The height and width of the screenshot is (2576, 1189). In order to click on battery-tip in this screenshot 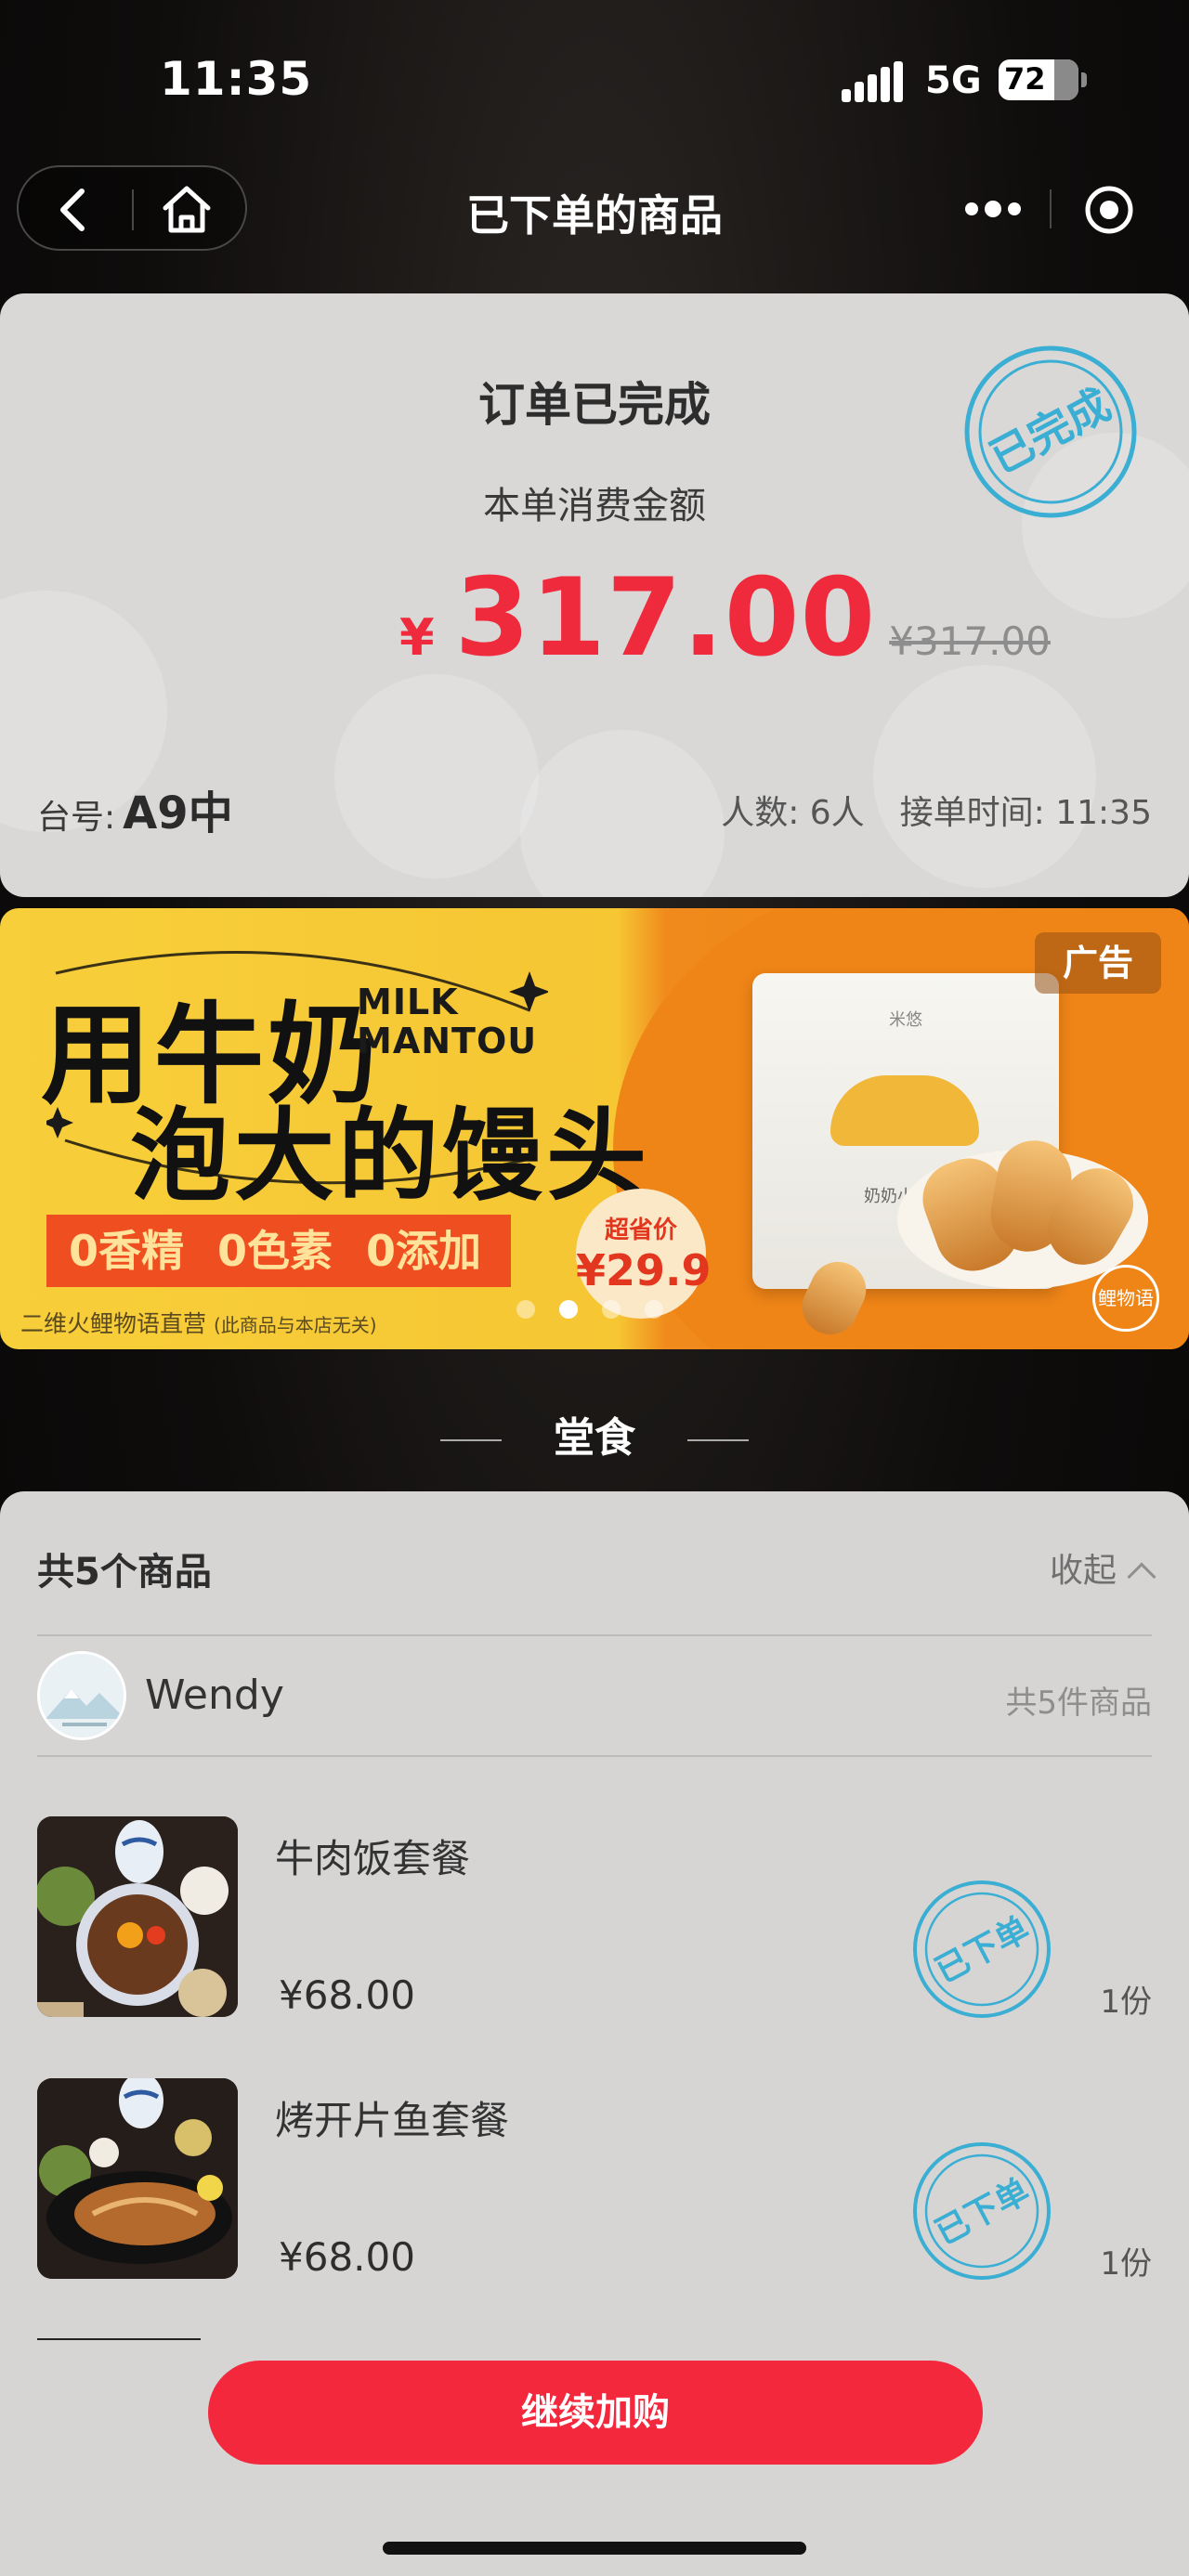, I will do `click(1084, 79)`.